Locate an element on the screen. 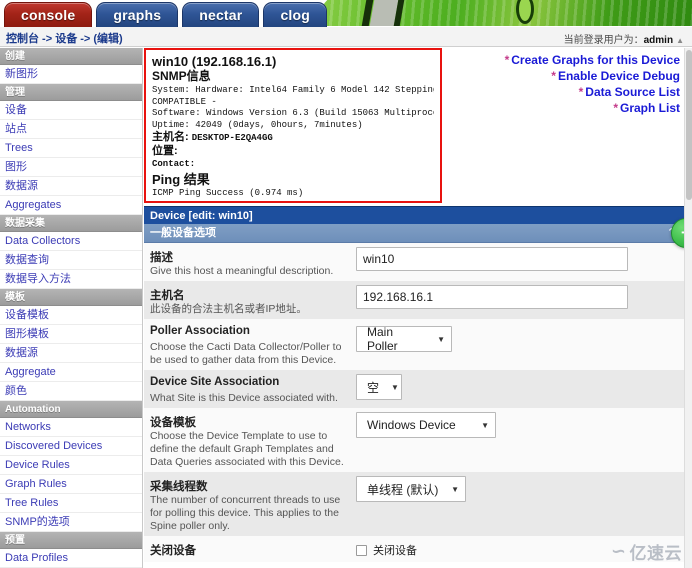  select-value: 单线程 (默认) is located at coordinates (403, 489).